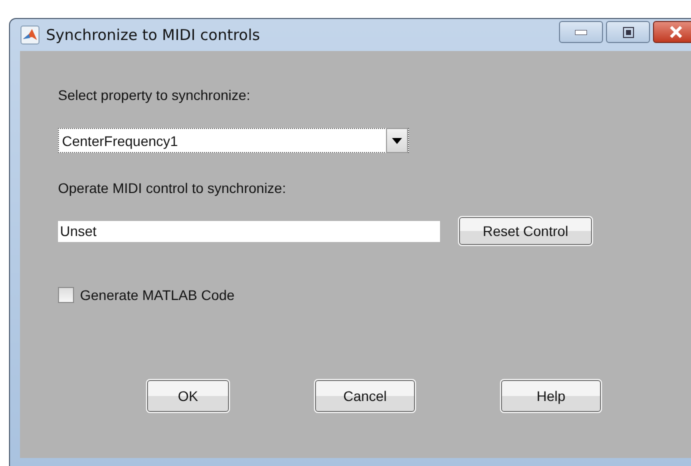 This screenshot has height=466, width=691. What do you see at coordinates (30, 35) in the screenshot?
I see `matlab-logo-icon` at bounding box center [30, 35].